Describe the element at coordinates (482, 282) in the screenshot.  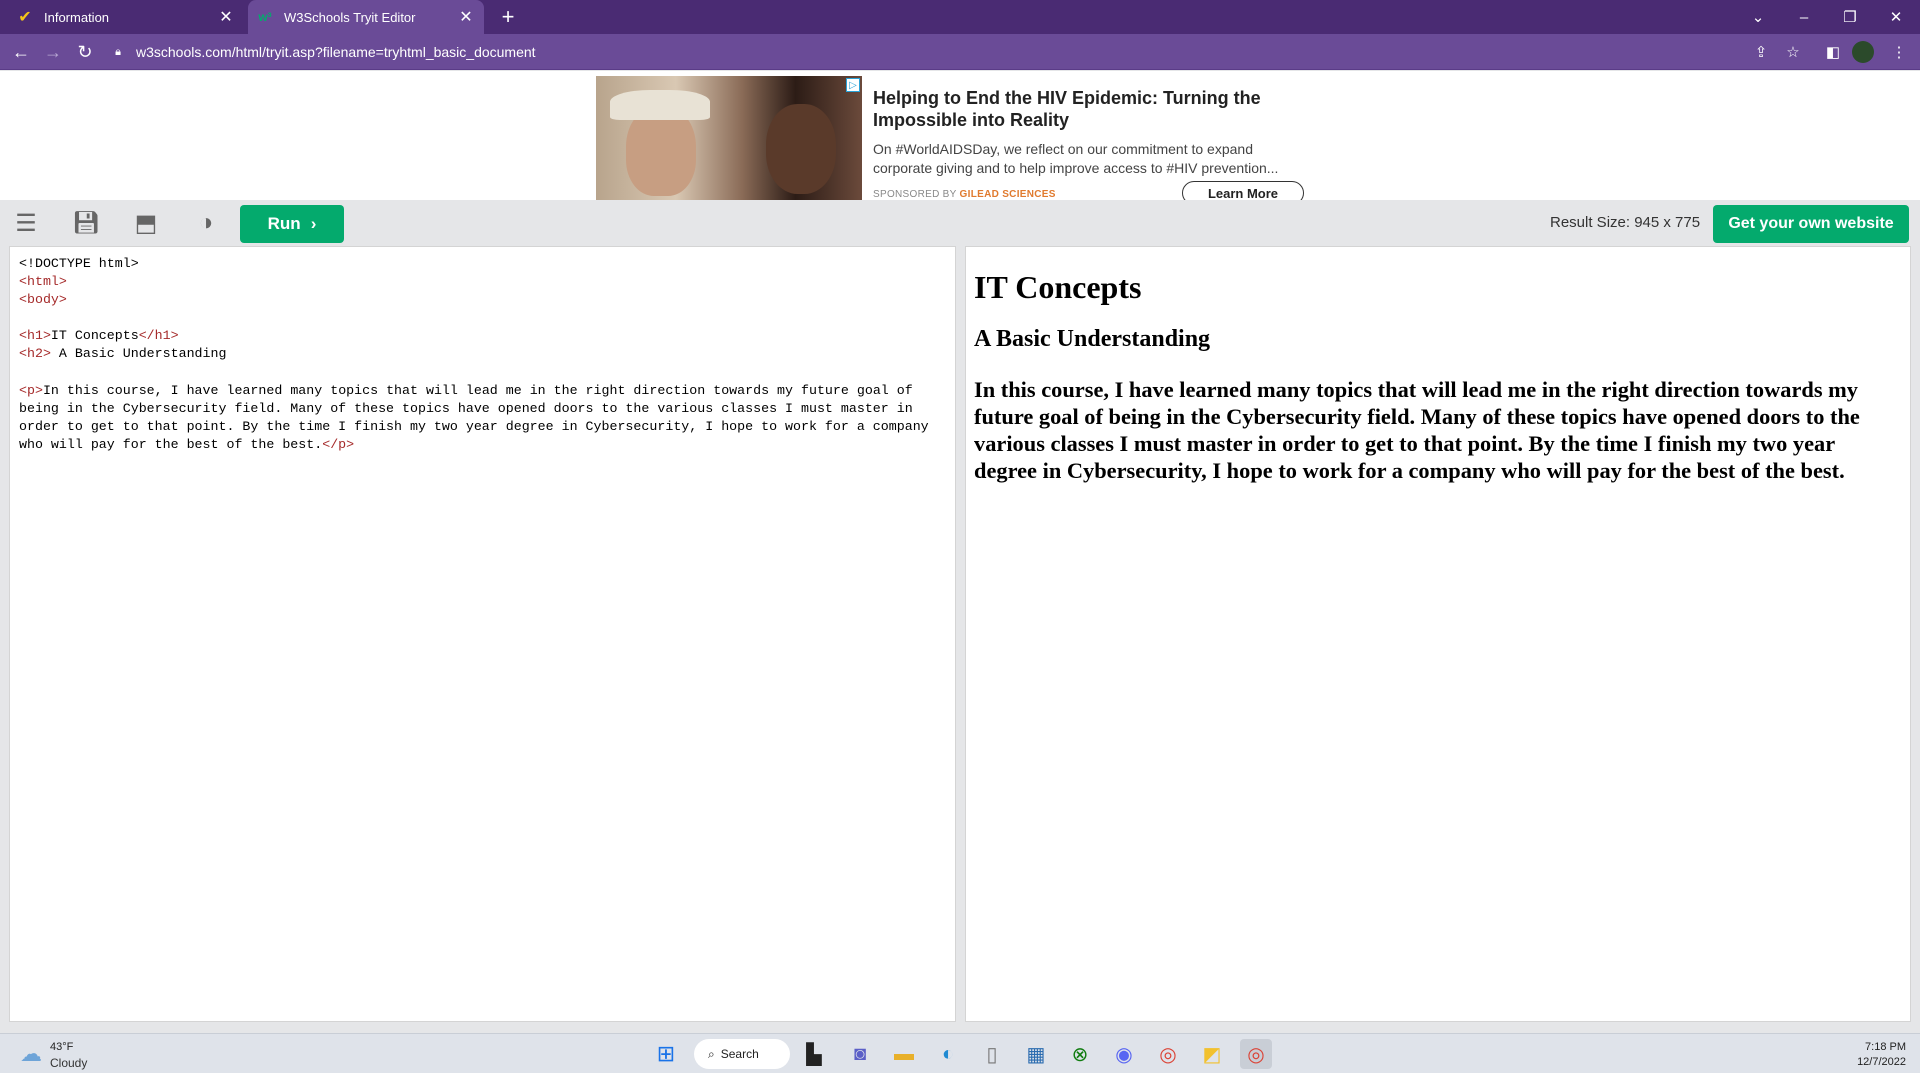
I see `code-line: <html>` at that location.